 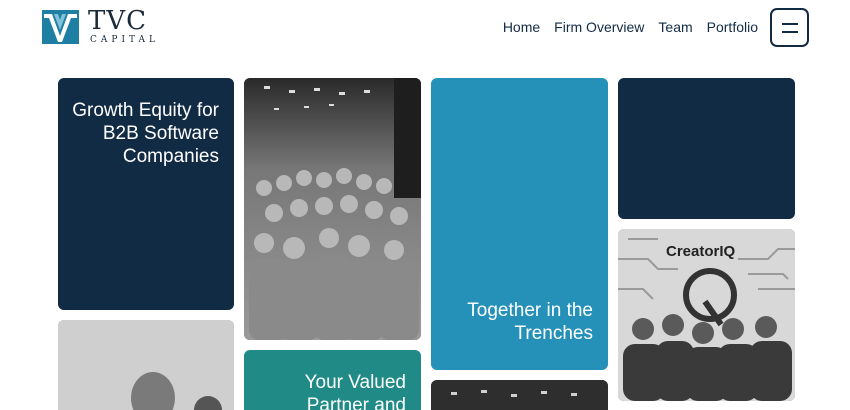 I want to click on portrait-photo, so click(x=146, y=365).